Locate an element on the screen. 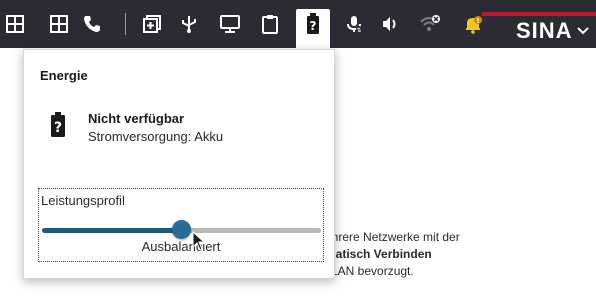 The height and width of the screenshot is (298, 596). background-line: l LAN bevorzugt. is located at coordinates (369, 271).